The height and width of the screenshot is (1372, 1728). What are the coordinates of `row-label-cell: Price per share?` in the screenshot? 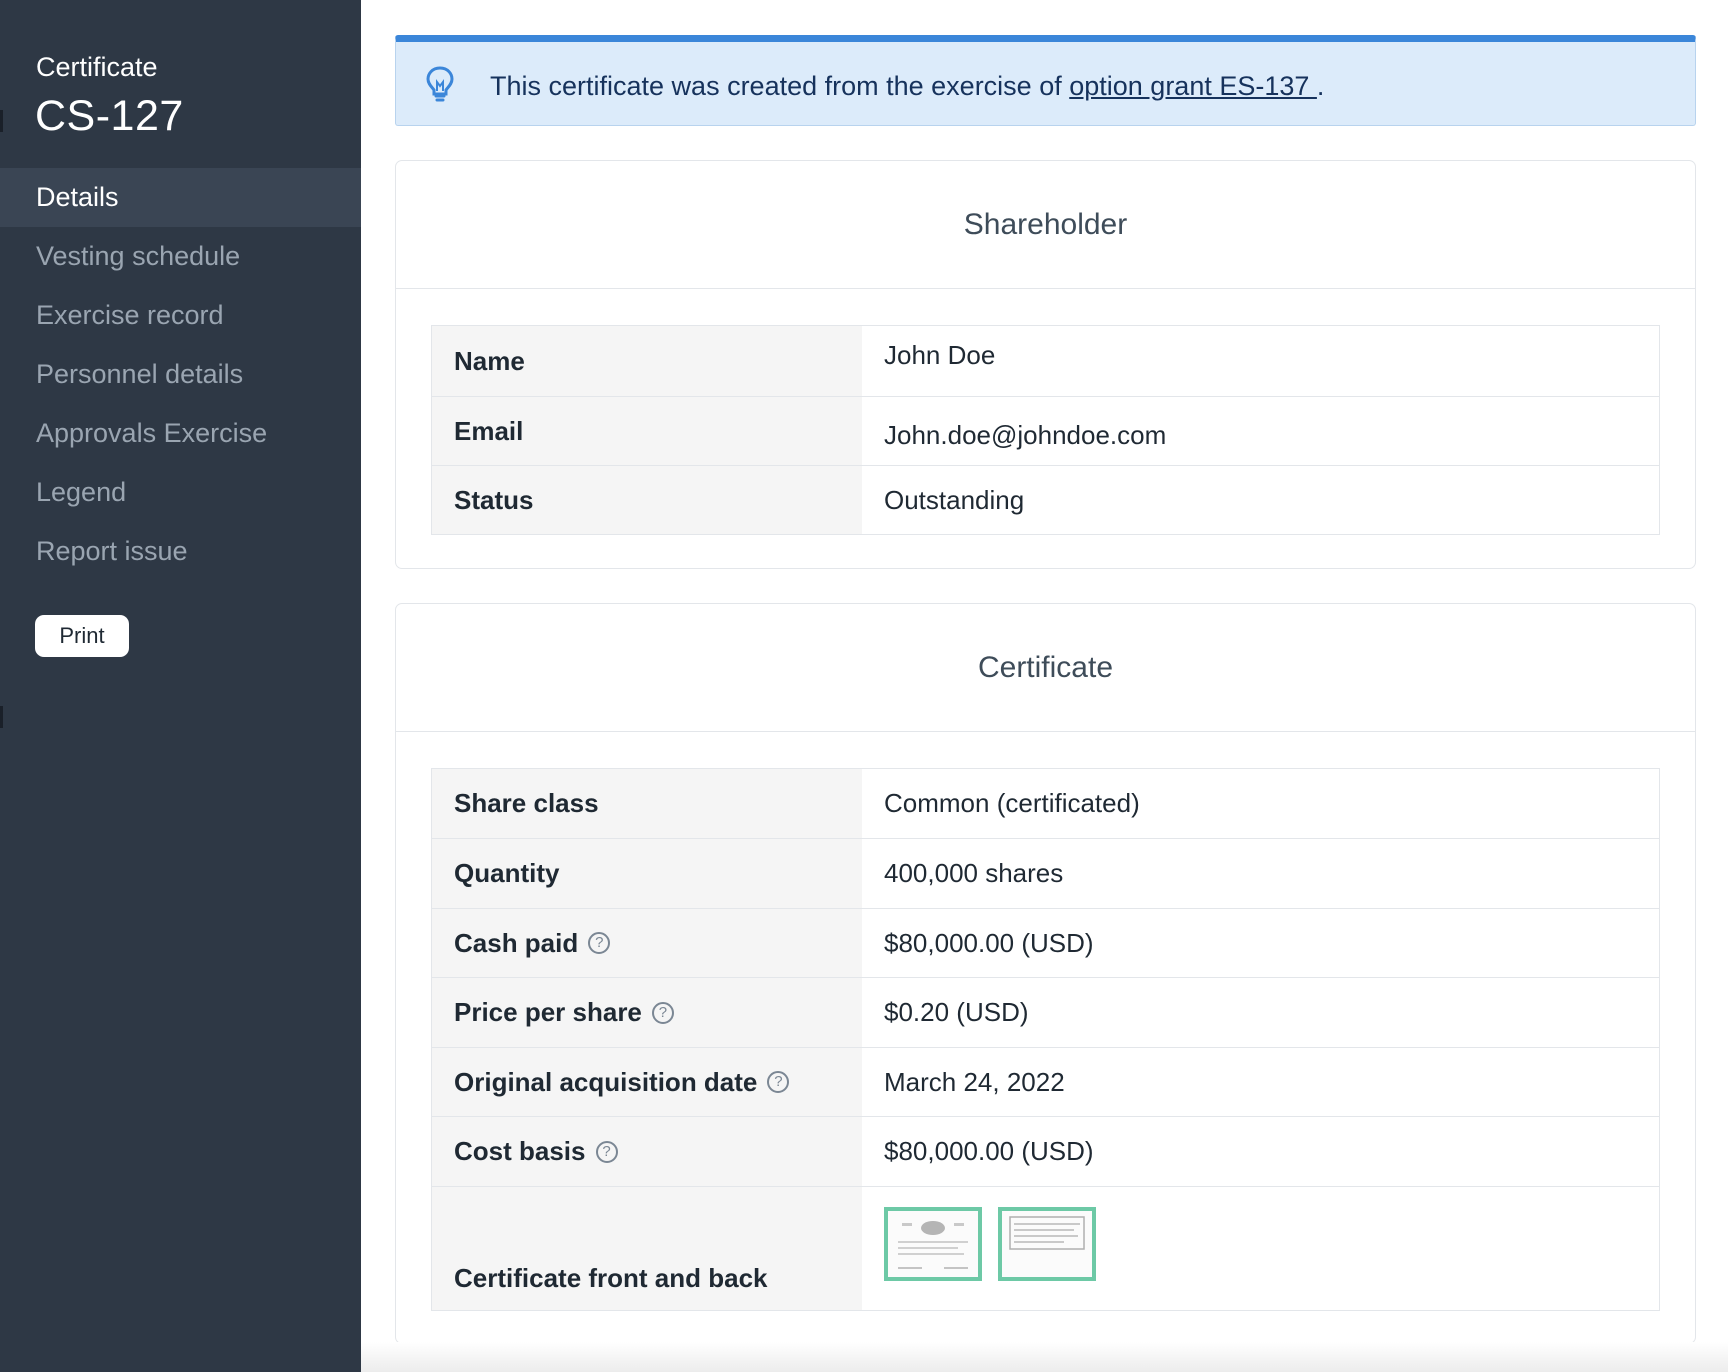 It's located at (647, 1012).